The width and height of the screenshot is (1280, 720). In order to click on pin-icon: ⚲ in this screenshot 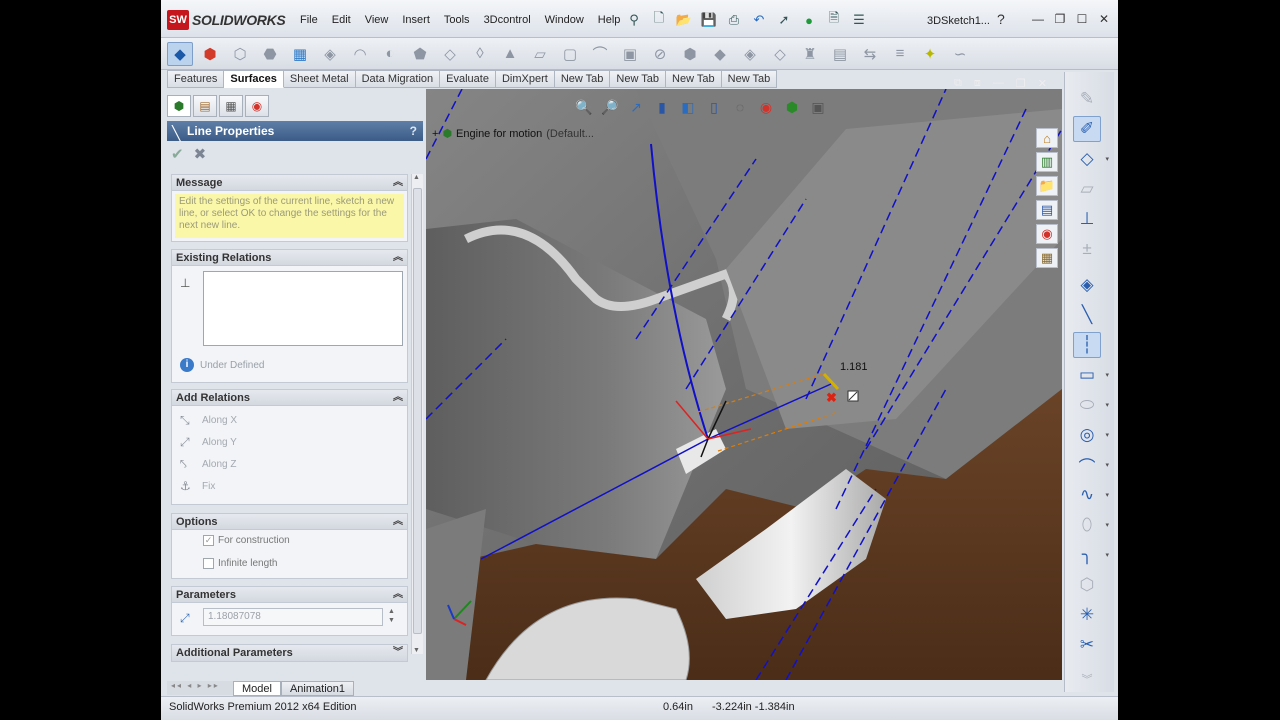, I will do `click(634, 20)`.